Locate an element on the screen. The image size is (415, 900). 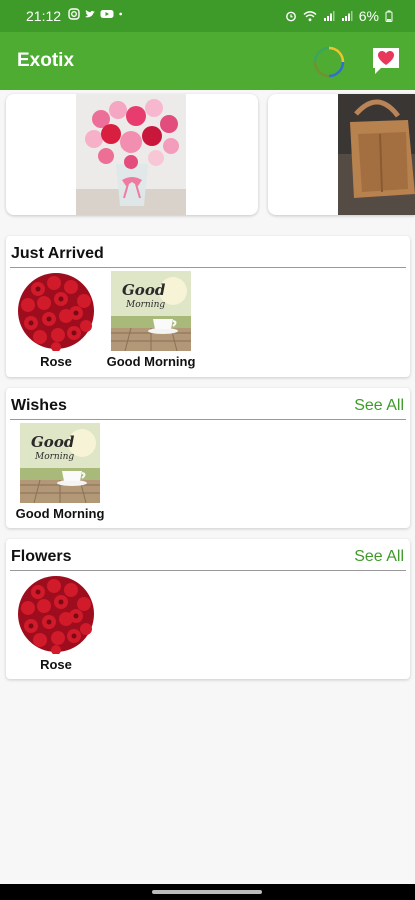
section-title: Flowers is located at coordinates (41, 556).